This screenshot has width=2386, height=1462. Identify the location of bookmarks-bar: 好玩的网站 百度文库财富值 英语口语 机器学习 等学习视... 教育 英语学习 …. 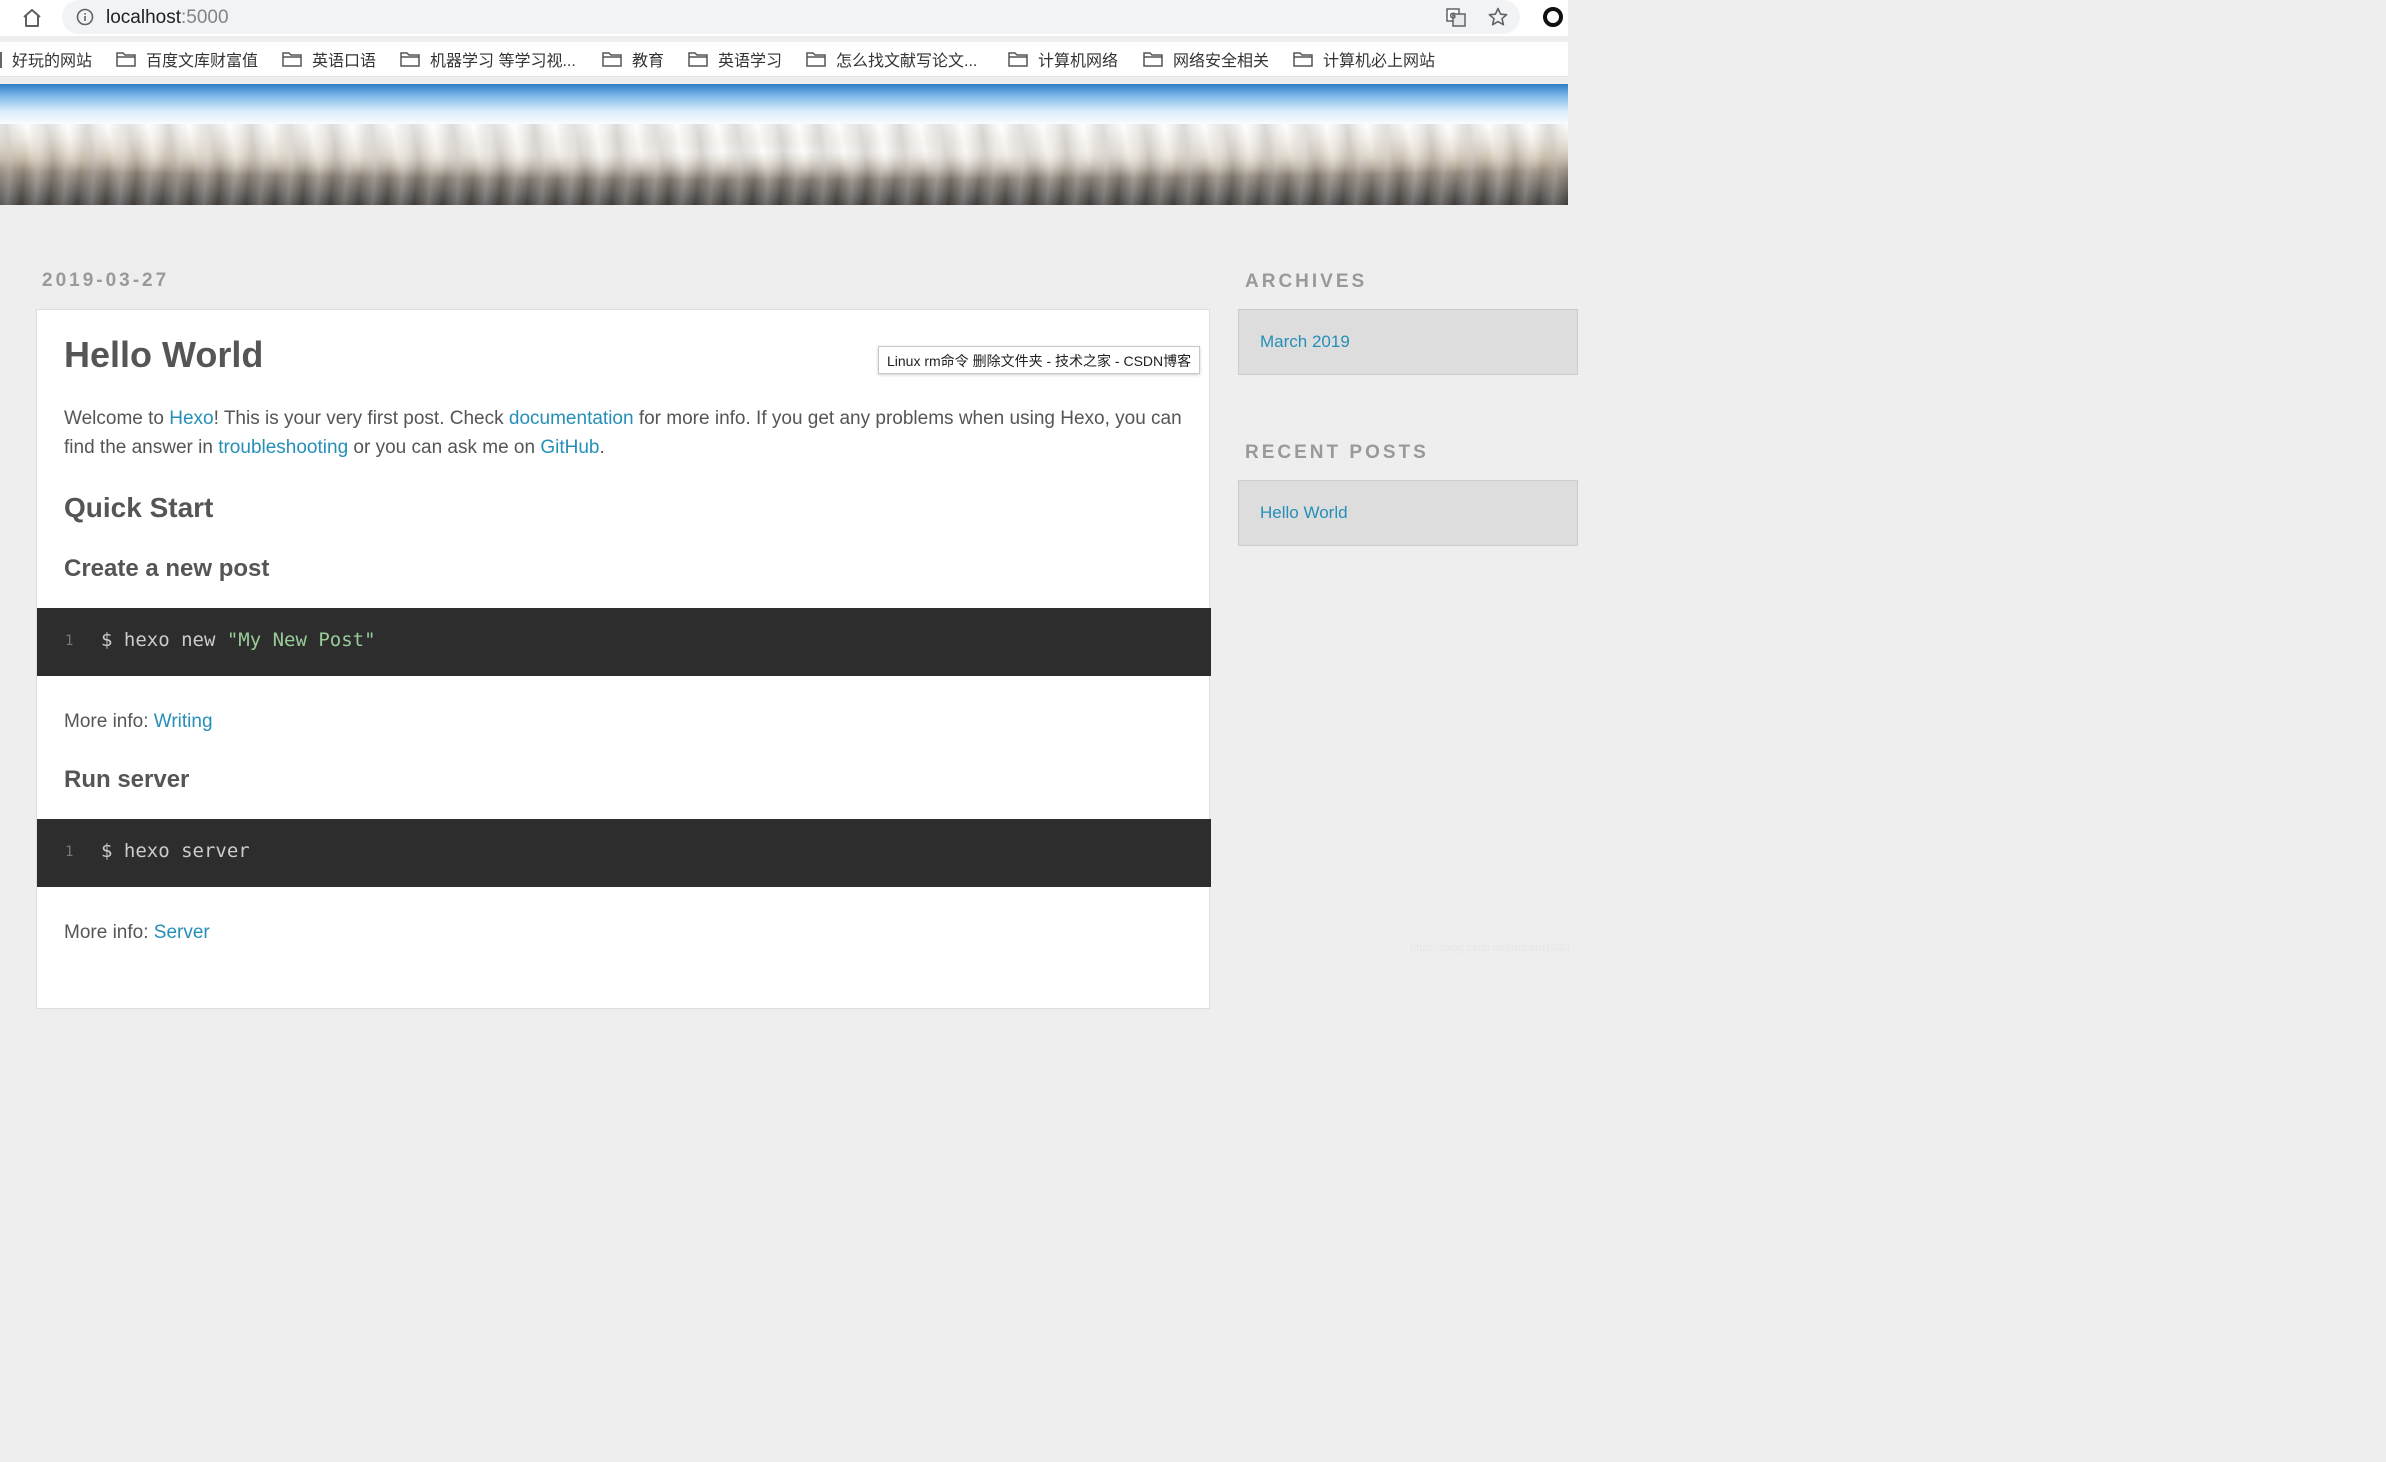
(784, 59).